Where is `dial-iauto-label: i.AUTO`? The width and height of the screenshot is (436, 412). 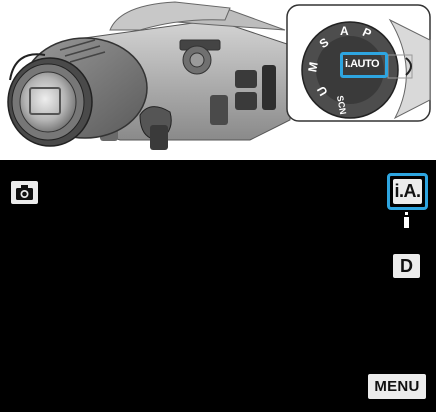 dial-iauto-label: i.AUTO is located at coordinates (362, 64).